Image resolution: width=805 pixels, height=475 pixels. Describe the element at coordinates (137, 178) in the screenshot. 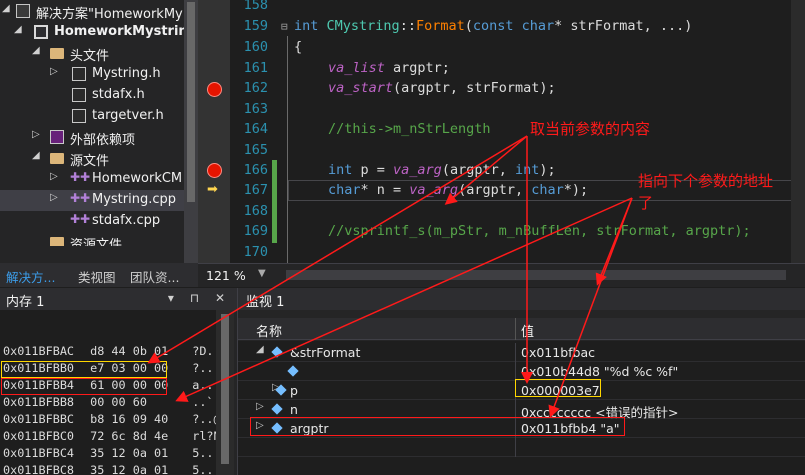

I see `tree-item-label: HomeworkCM` at that location.